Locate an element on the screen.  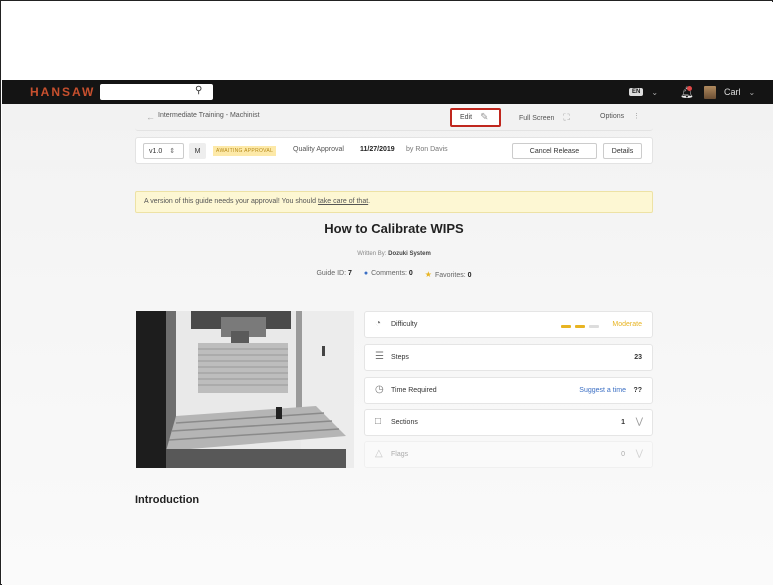
back-arrow-icon: ← is located at coordinates (150, 117).